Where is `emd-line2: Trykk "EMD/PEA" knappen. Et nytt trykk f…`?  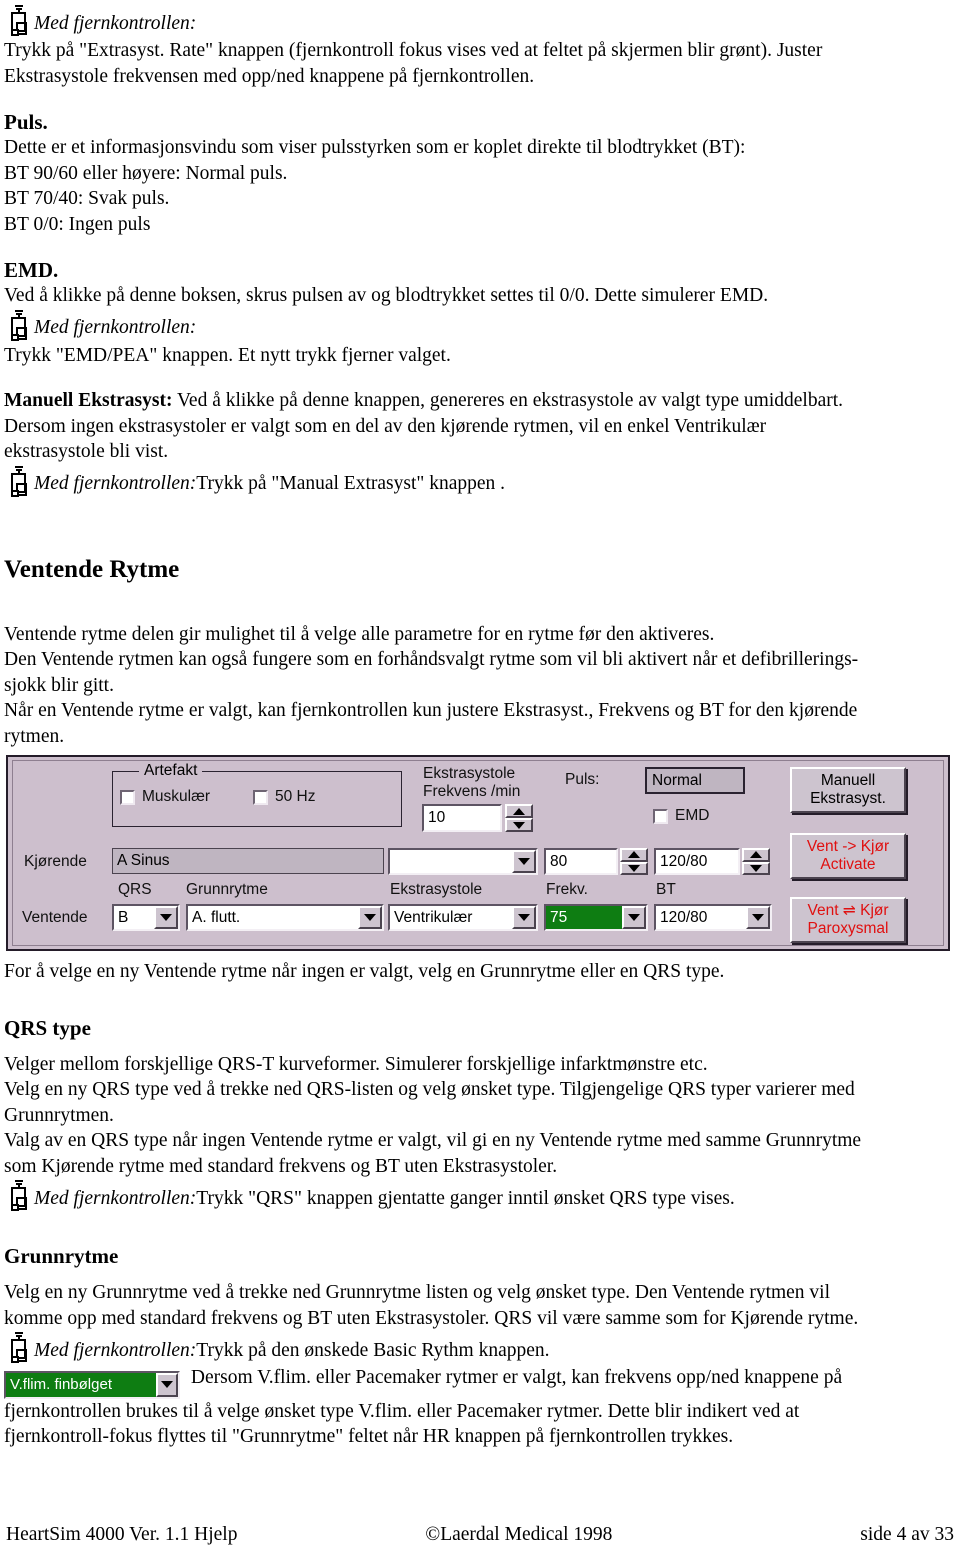 emd-line2: Trykk "EMD/PEA" knappen. Et nytt trykk f… is located at coordinates (227, 355).